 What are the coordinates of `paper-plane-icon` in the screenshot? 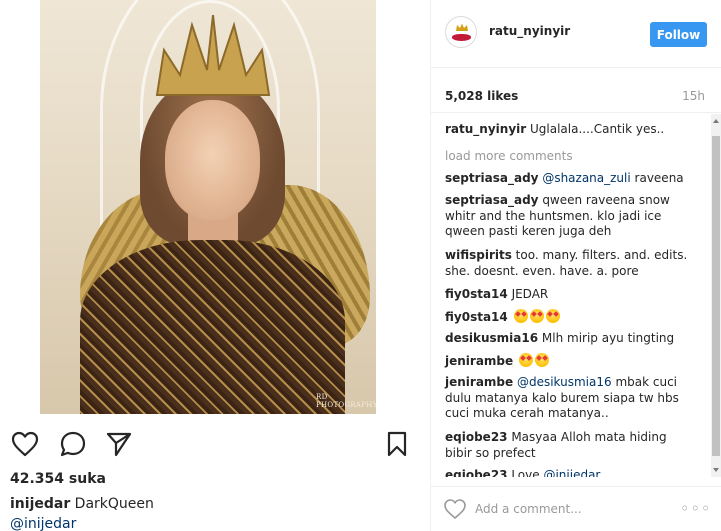 It's located at (119, 444).